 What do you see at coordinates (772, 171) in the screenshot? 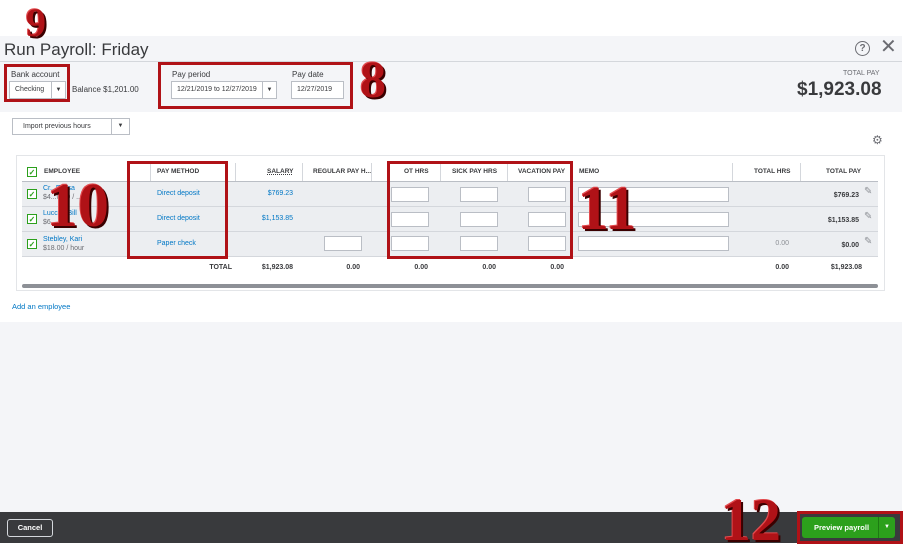
I see `col-total-hrs: TOTAL HRS` at bounding box center [772, 171].